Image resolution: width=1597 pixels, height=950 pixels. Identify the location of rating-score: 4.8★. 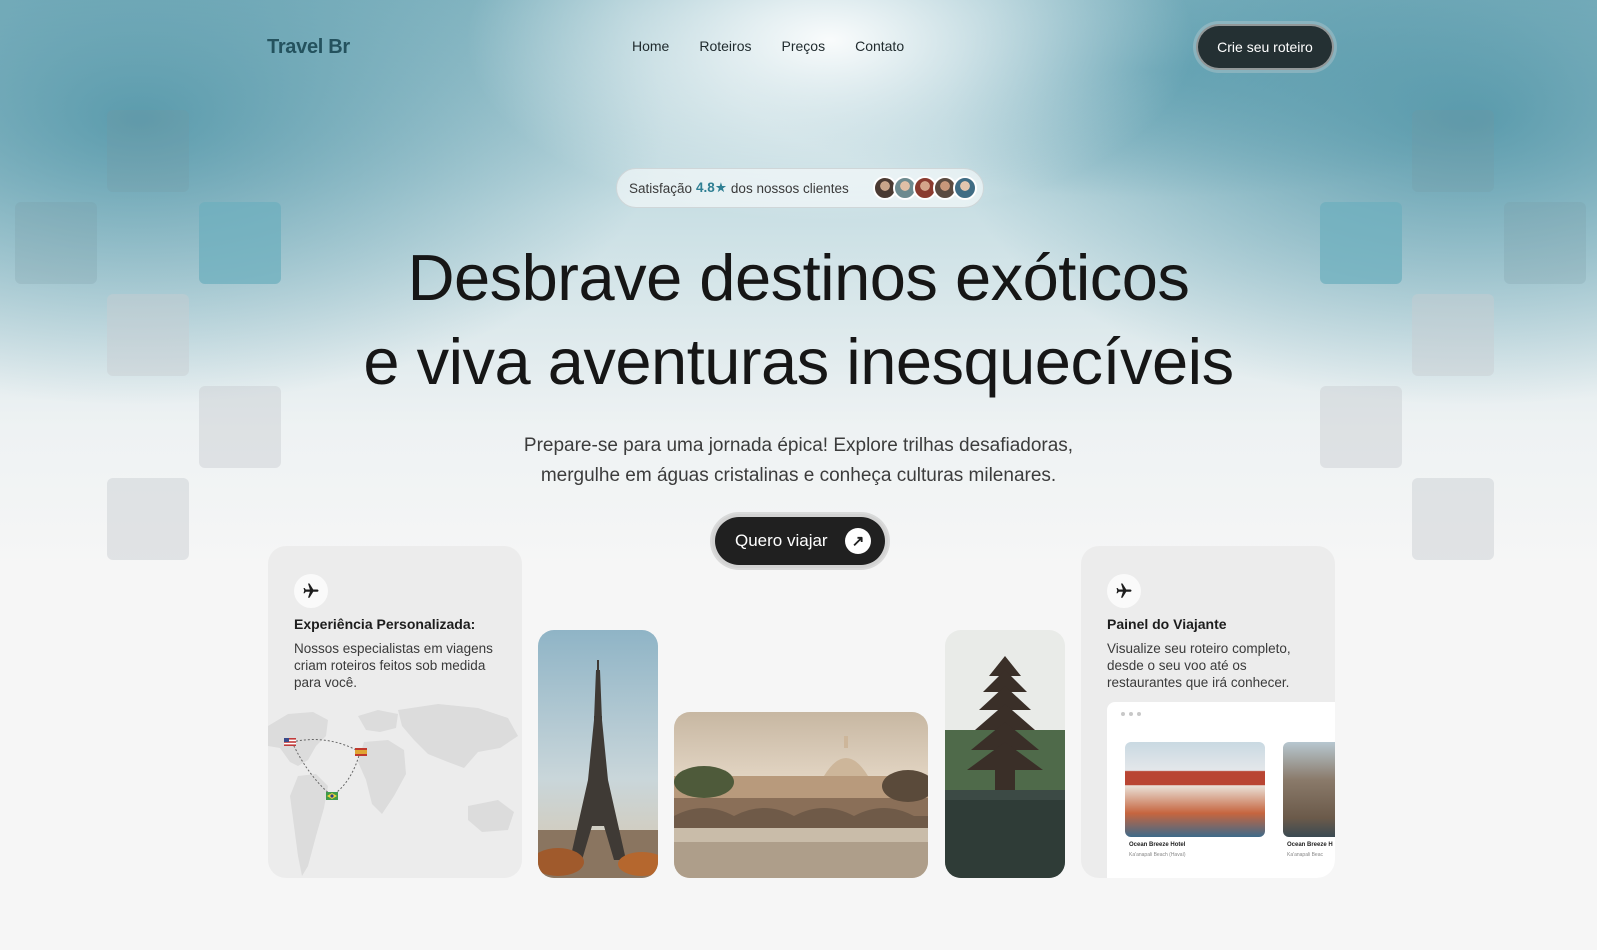
(711, 187).